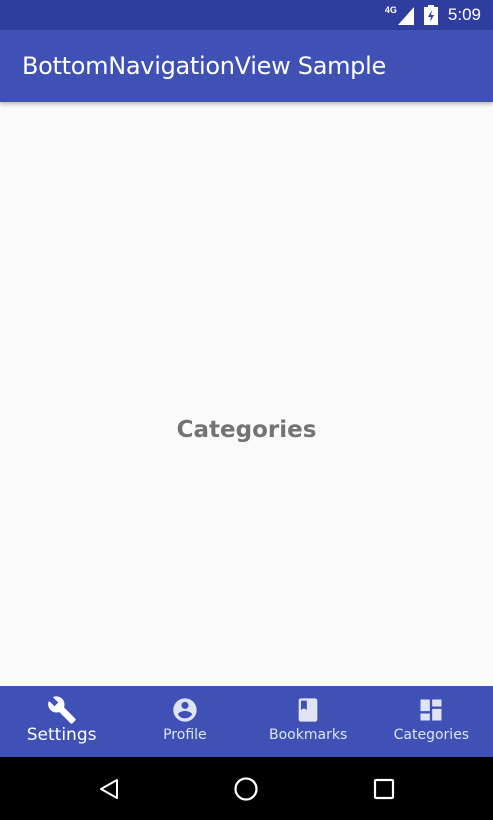  What do you see at coordinates (308, 710) in the screenshot?
I see `book-icon` at bounding box center [308, 710].